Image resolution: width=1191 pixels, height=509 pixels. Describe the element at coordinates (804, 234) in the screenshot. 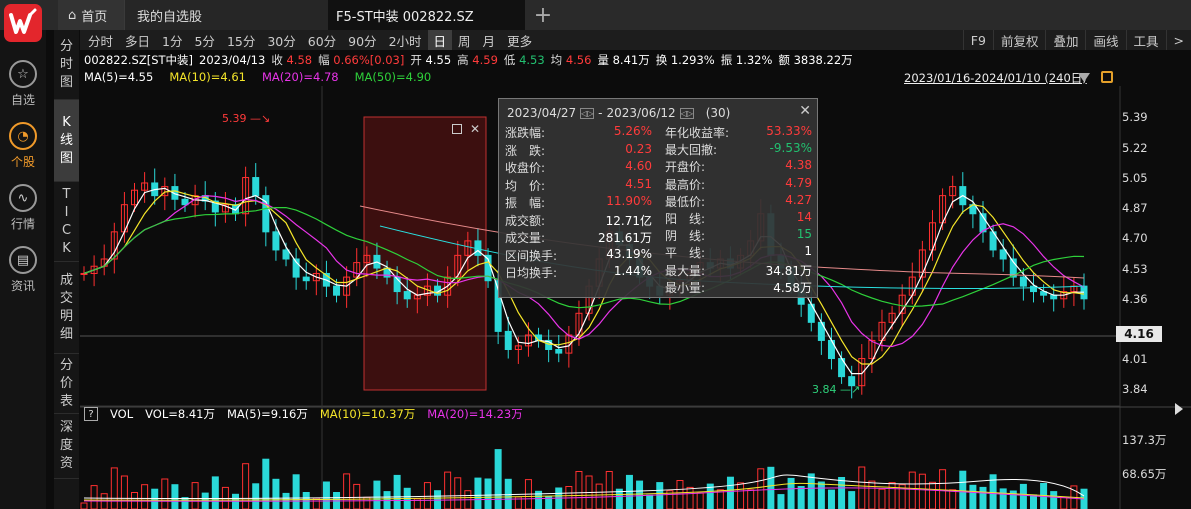

I see `stat-value: 15` at that location.